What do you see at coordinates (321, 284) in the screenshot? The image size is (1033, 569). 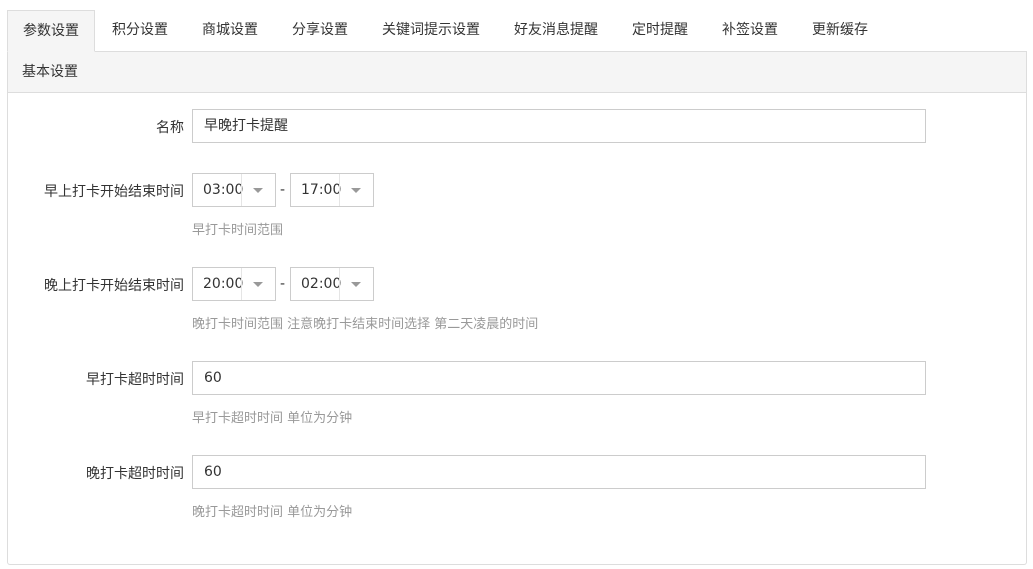 I see `evening-end-value: 02:00` at bounding box center [321, 284].